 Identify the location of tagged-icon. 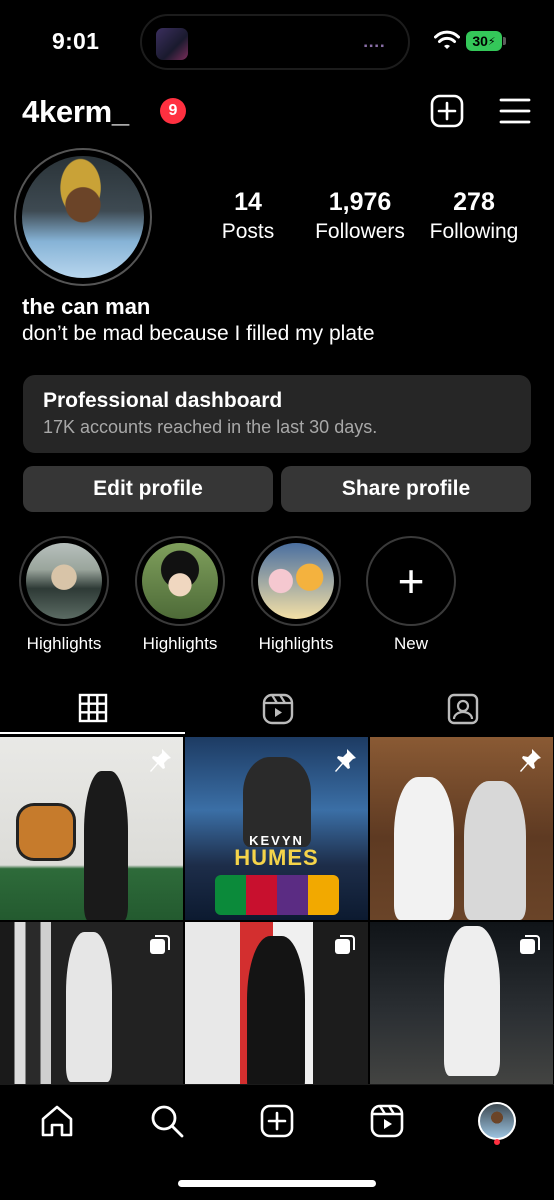
(462, 709).